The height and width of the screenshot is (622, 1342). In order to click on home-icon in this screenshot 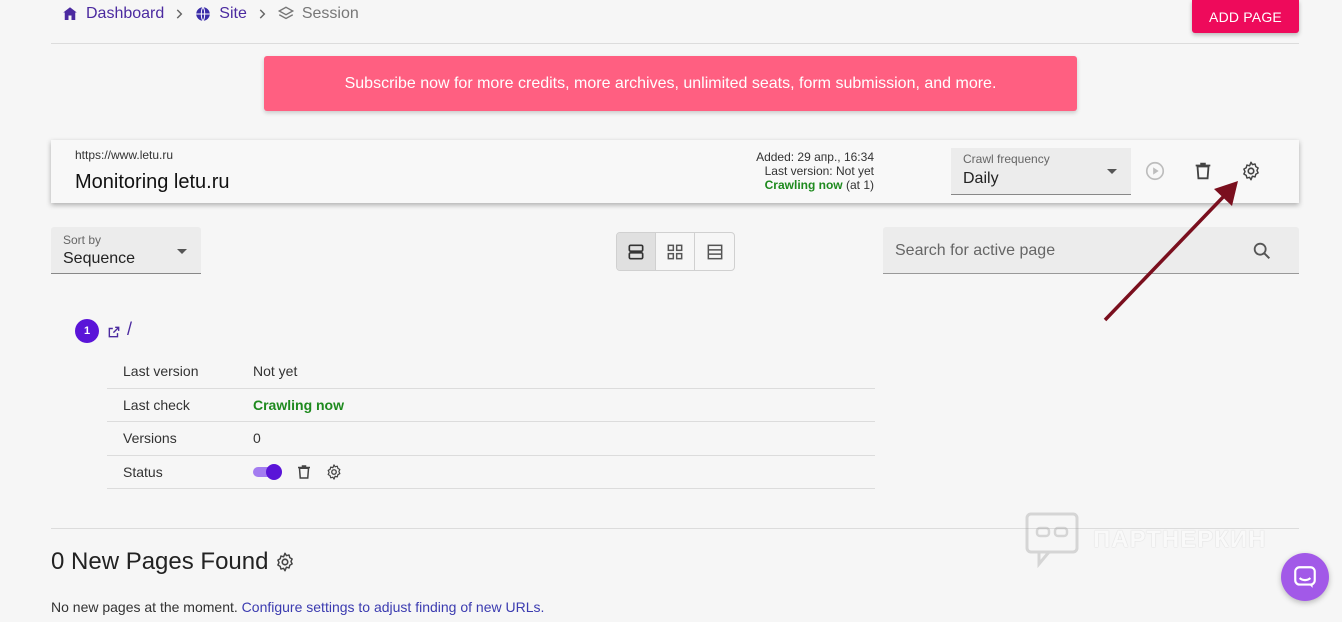, I will do `click(70, 13)`.